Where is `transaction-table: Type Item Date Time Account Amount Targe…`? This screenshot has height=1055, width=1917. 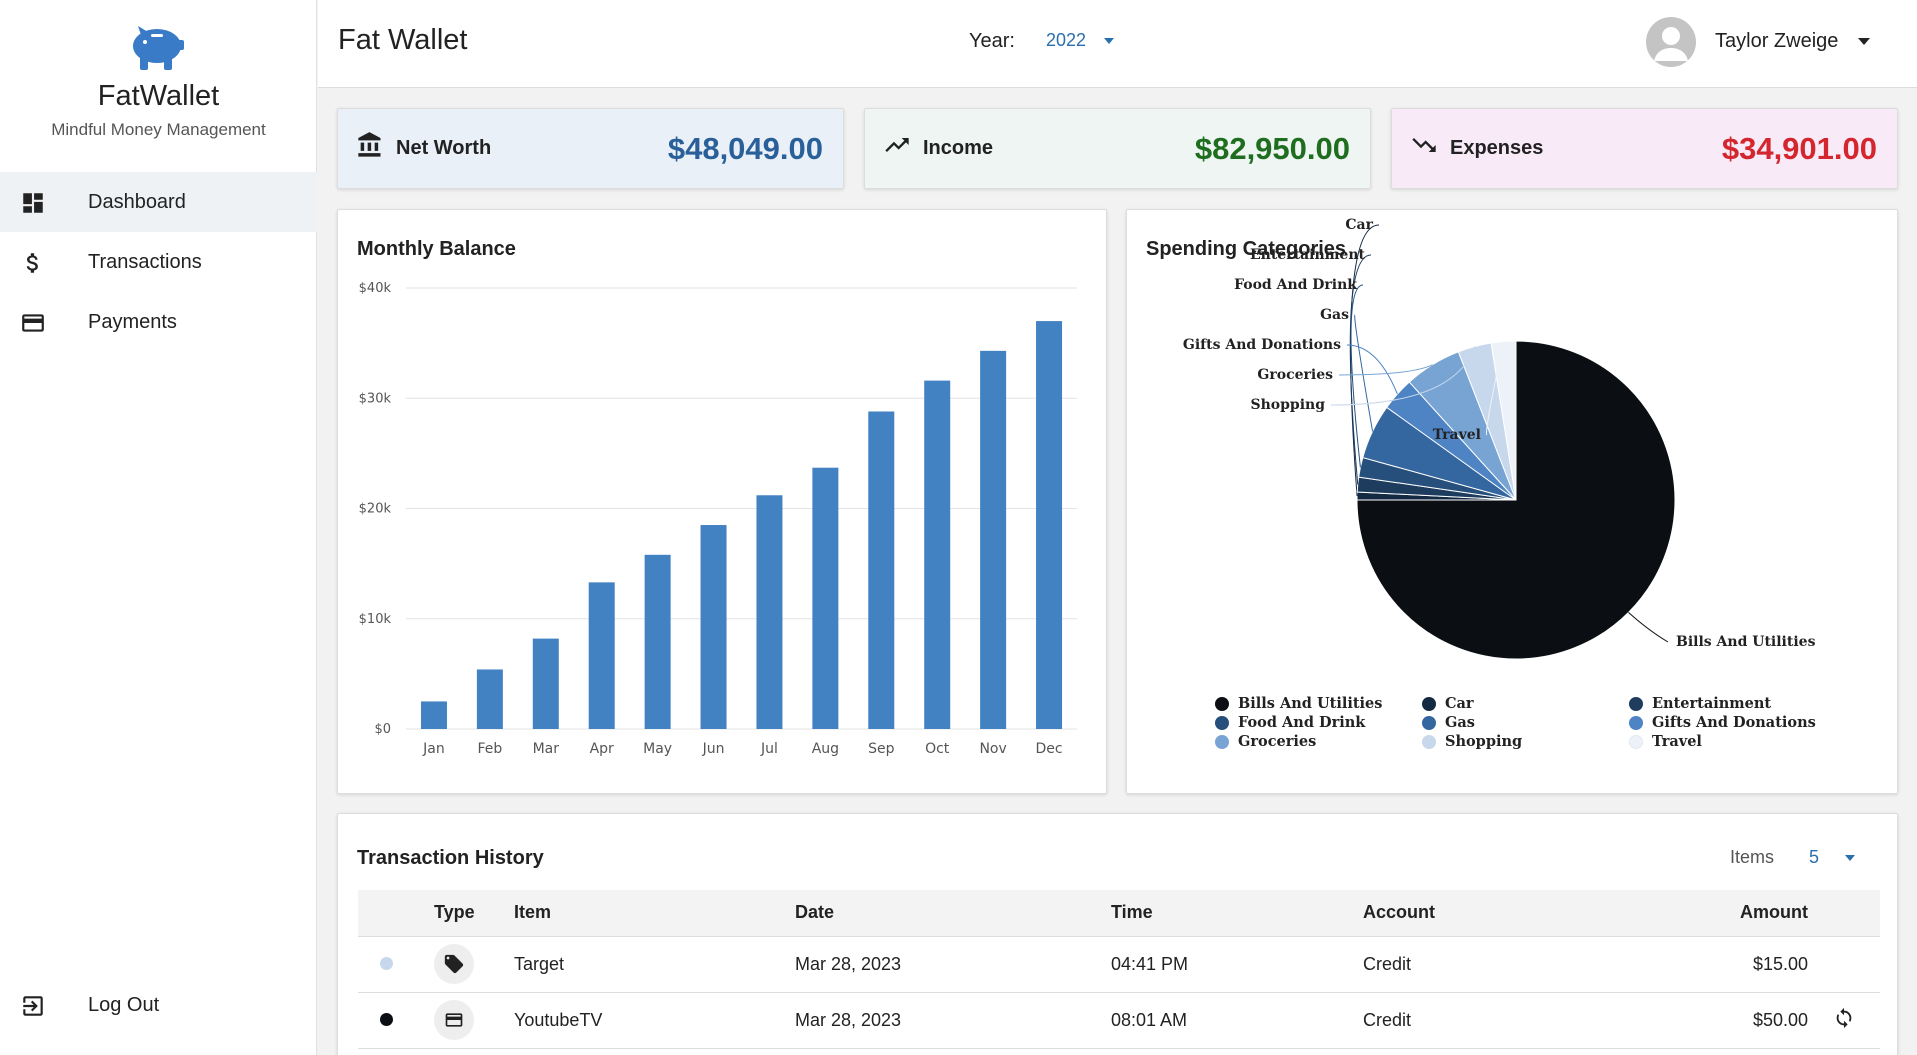
transaction-table: Type Item Date Time Account Amount Targe… is located at coordinates (1119, 969).